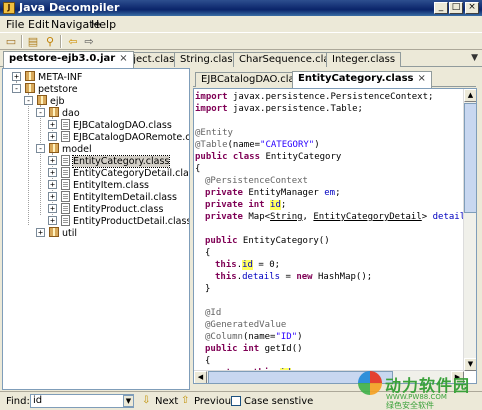 Image resolution: width=482 pixels, height=410 pixels. I want to click on window-title: Java Decompiler, so click(69, 7).